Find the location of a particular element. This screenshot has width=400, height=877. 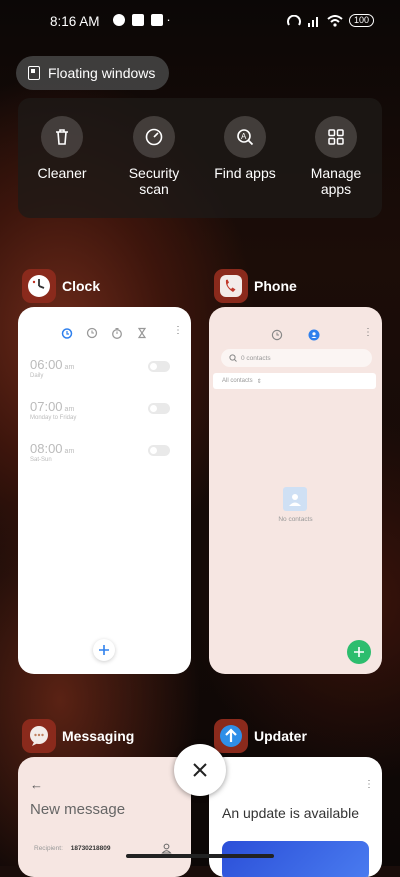

hotspot-icon is located at coordinates (293, 20).